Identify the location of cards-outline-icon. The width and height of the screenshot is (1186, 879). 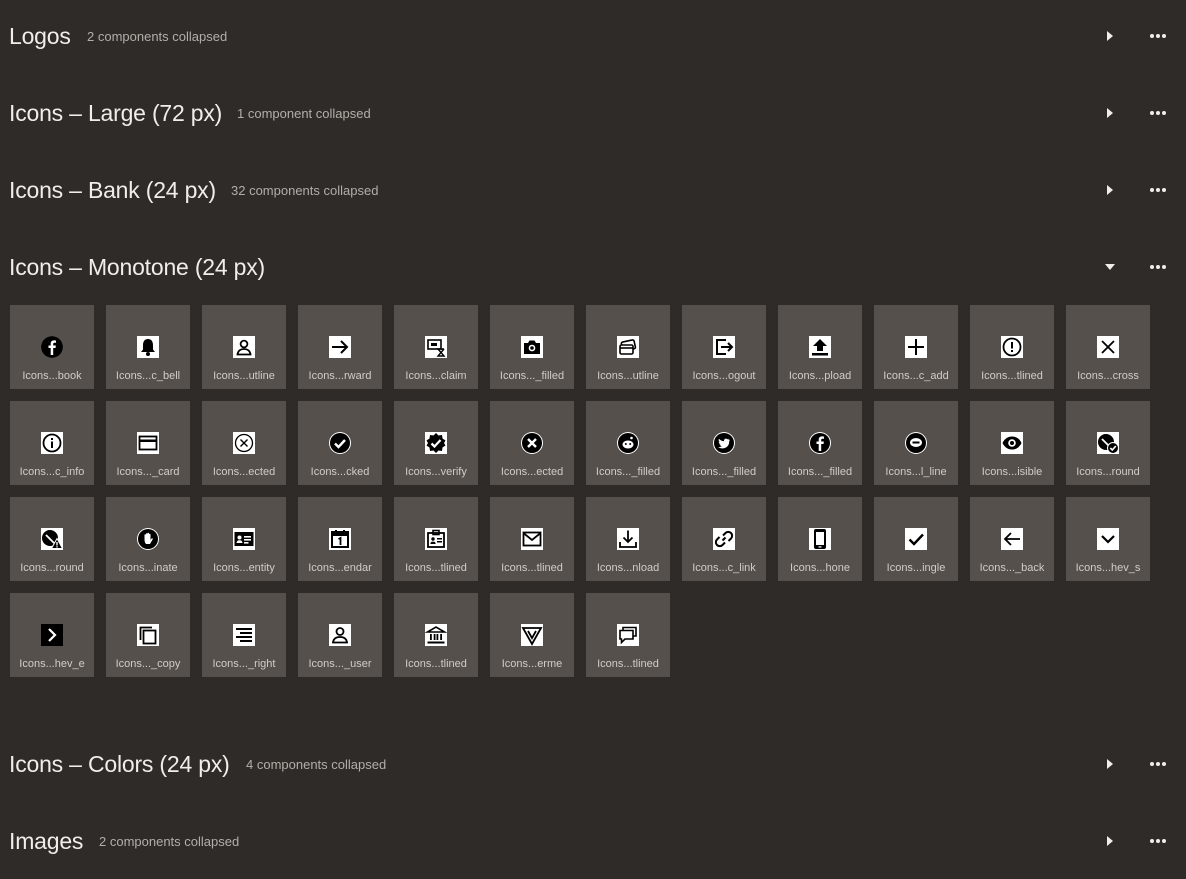
(628, 347).